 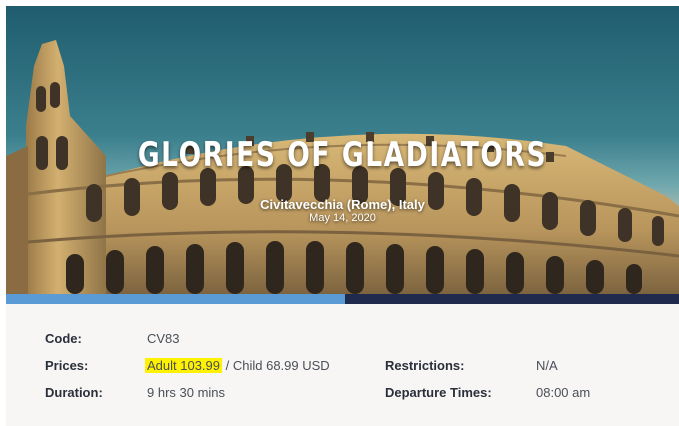 I want to click on adult-price-highlight: Adult 103.99, so click(x=184, y=365).